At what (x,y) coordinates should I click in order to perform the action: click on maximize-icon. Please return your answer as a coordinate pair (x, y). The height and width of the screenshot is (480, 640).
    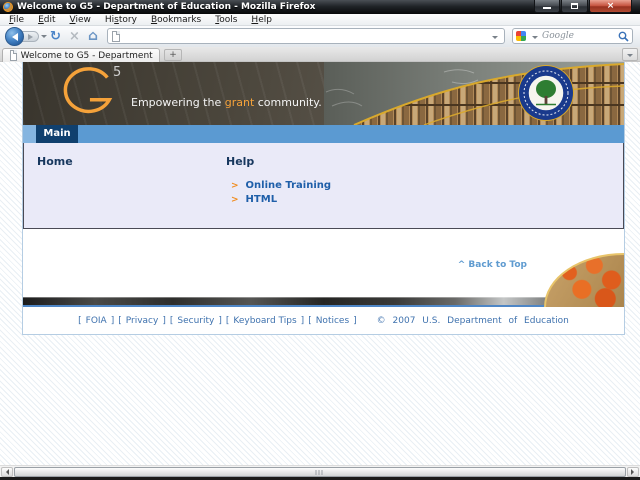
    Looking at the image, I should click on (574, 6).